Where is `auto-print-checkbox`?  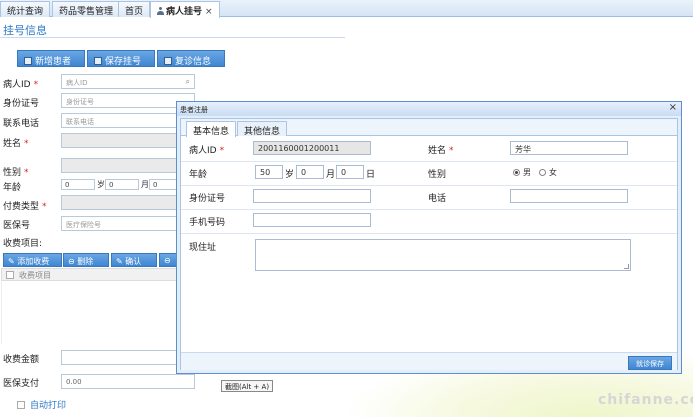
auto-print-checkbox is located at coordinates (21, 405).